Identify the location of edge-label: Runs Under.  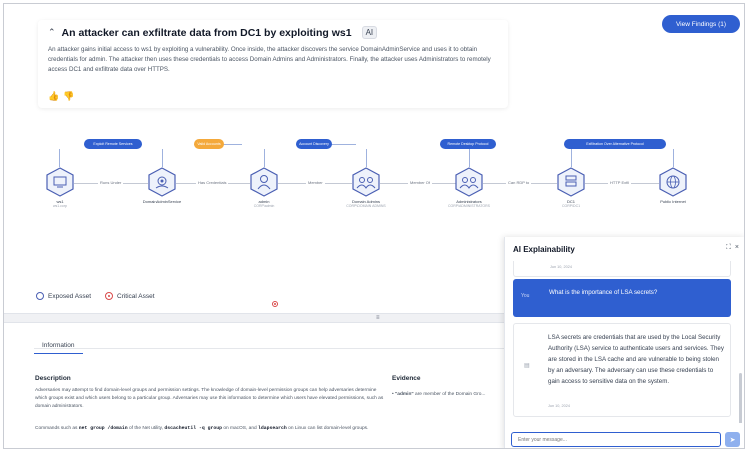
(111, 182).